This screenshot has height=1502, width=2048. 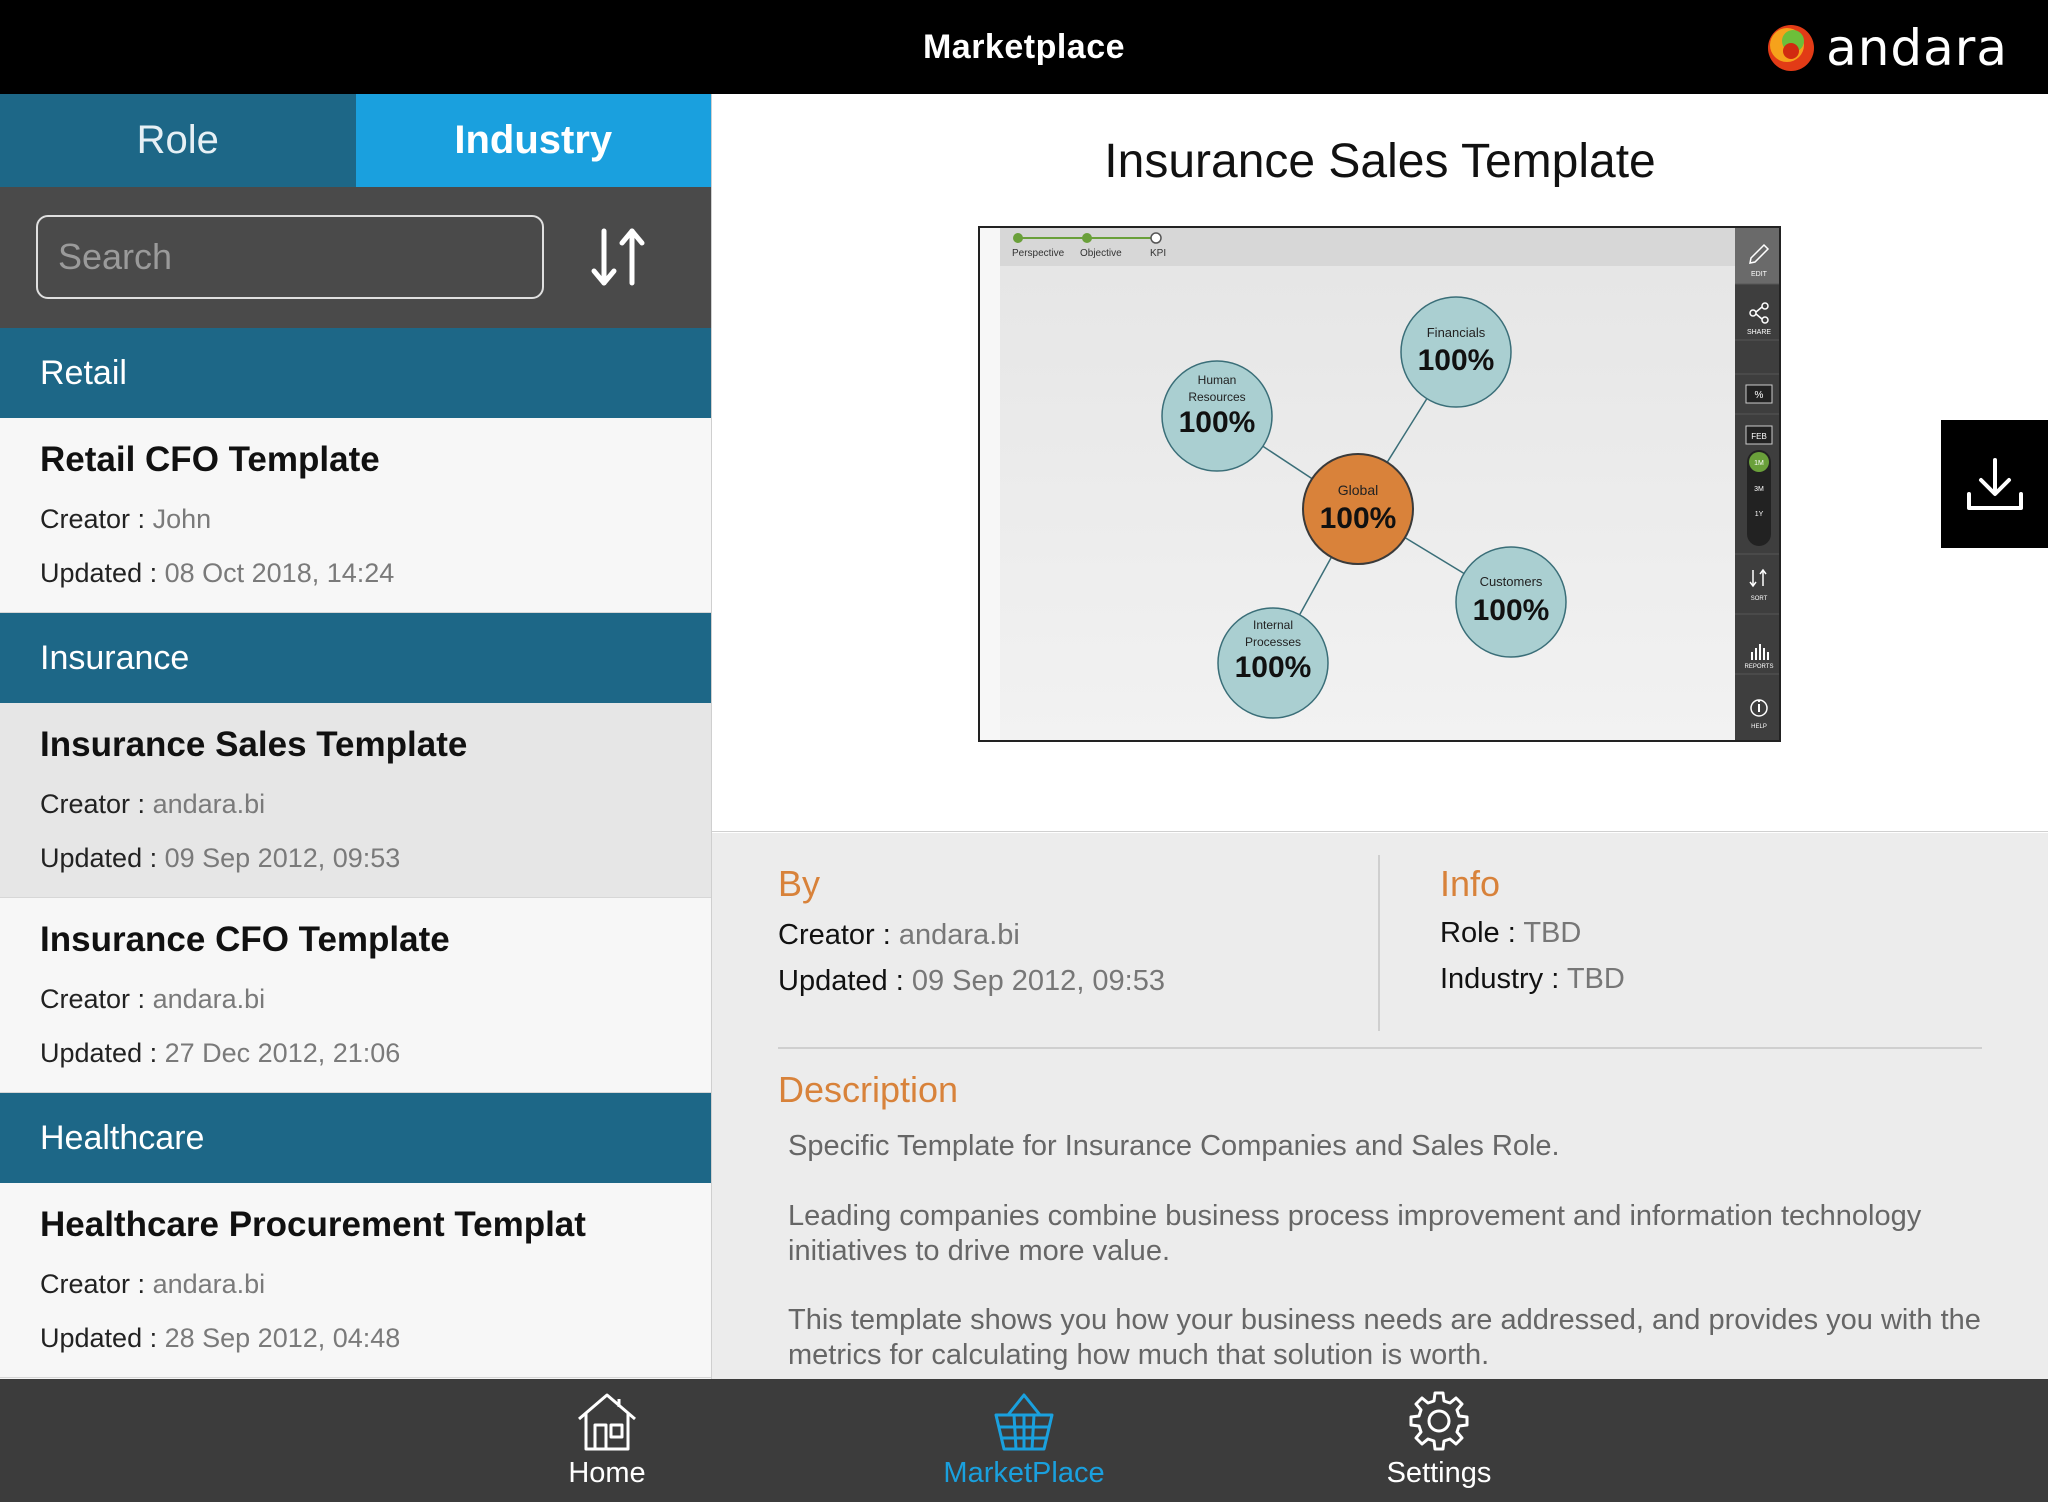 What do you see at coordinates (178, 140) in the screenshot?
I see `tab-role: Role` at bounding box center [178, 140].